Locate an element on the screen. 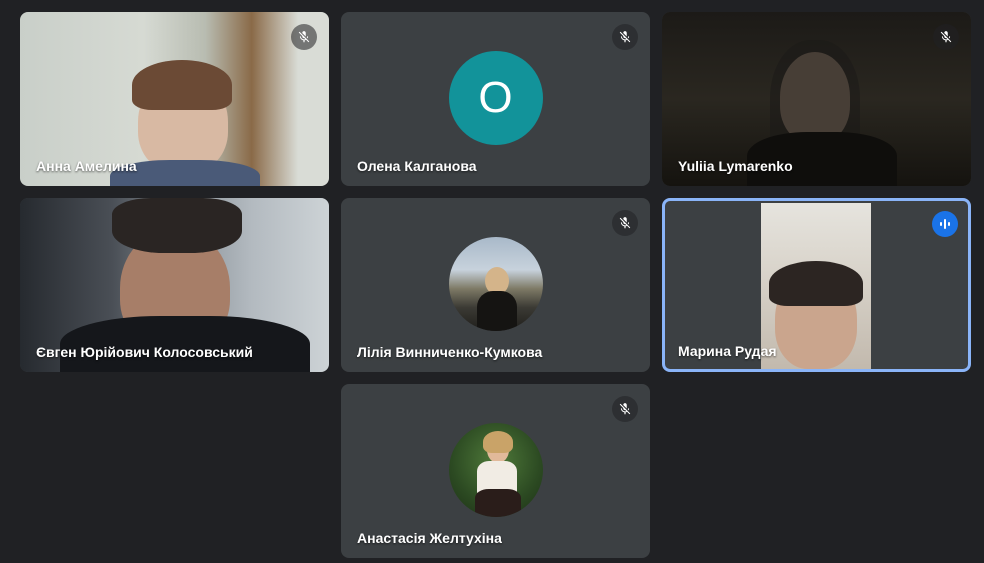 This screenshot has height=563, width=984. participant-tile: O Олена Калганова is located at coordinates (495, 99).